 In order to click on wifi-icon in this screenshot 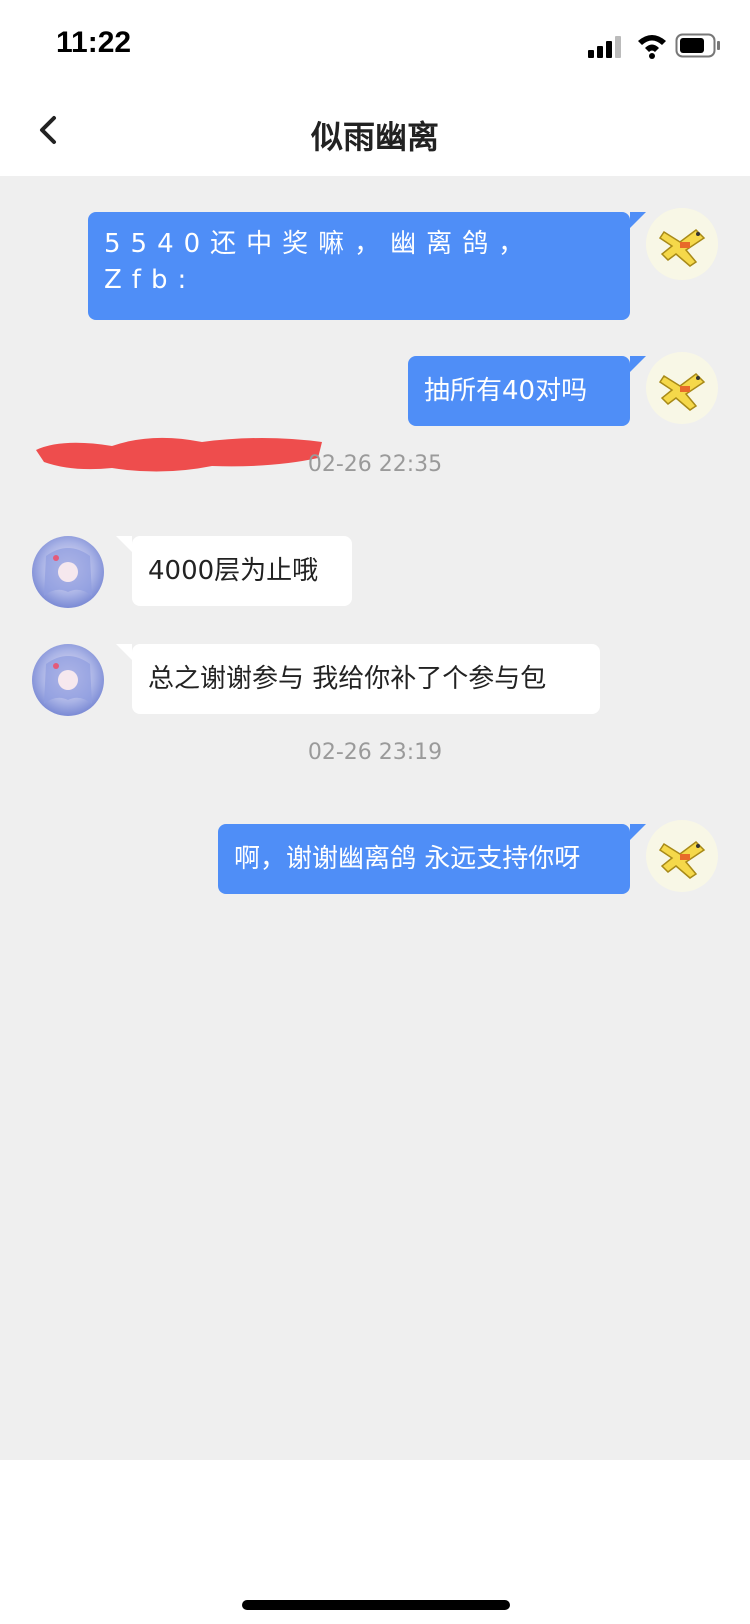, I will do `click(652, 47)`.